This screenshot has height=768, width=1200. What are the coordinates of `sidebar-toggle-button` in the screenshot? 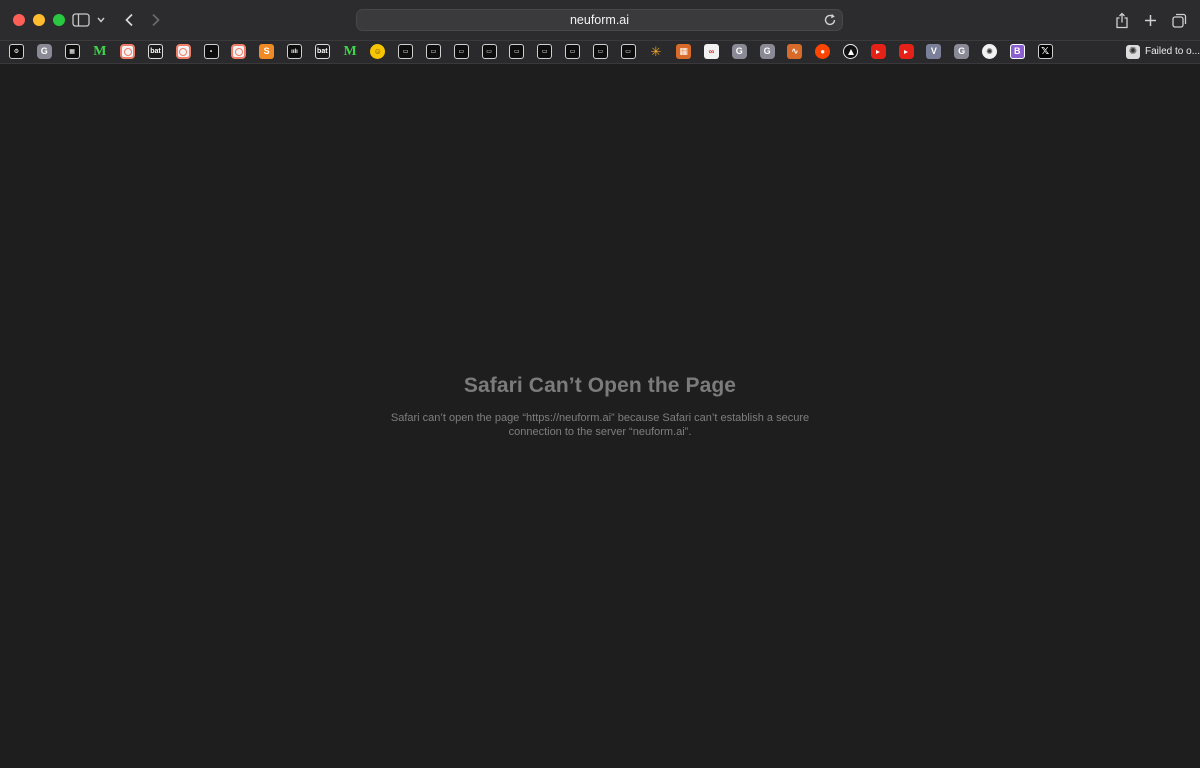 It's located at (81, 20).